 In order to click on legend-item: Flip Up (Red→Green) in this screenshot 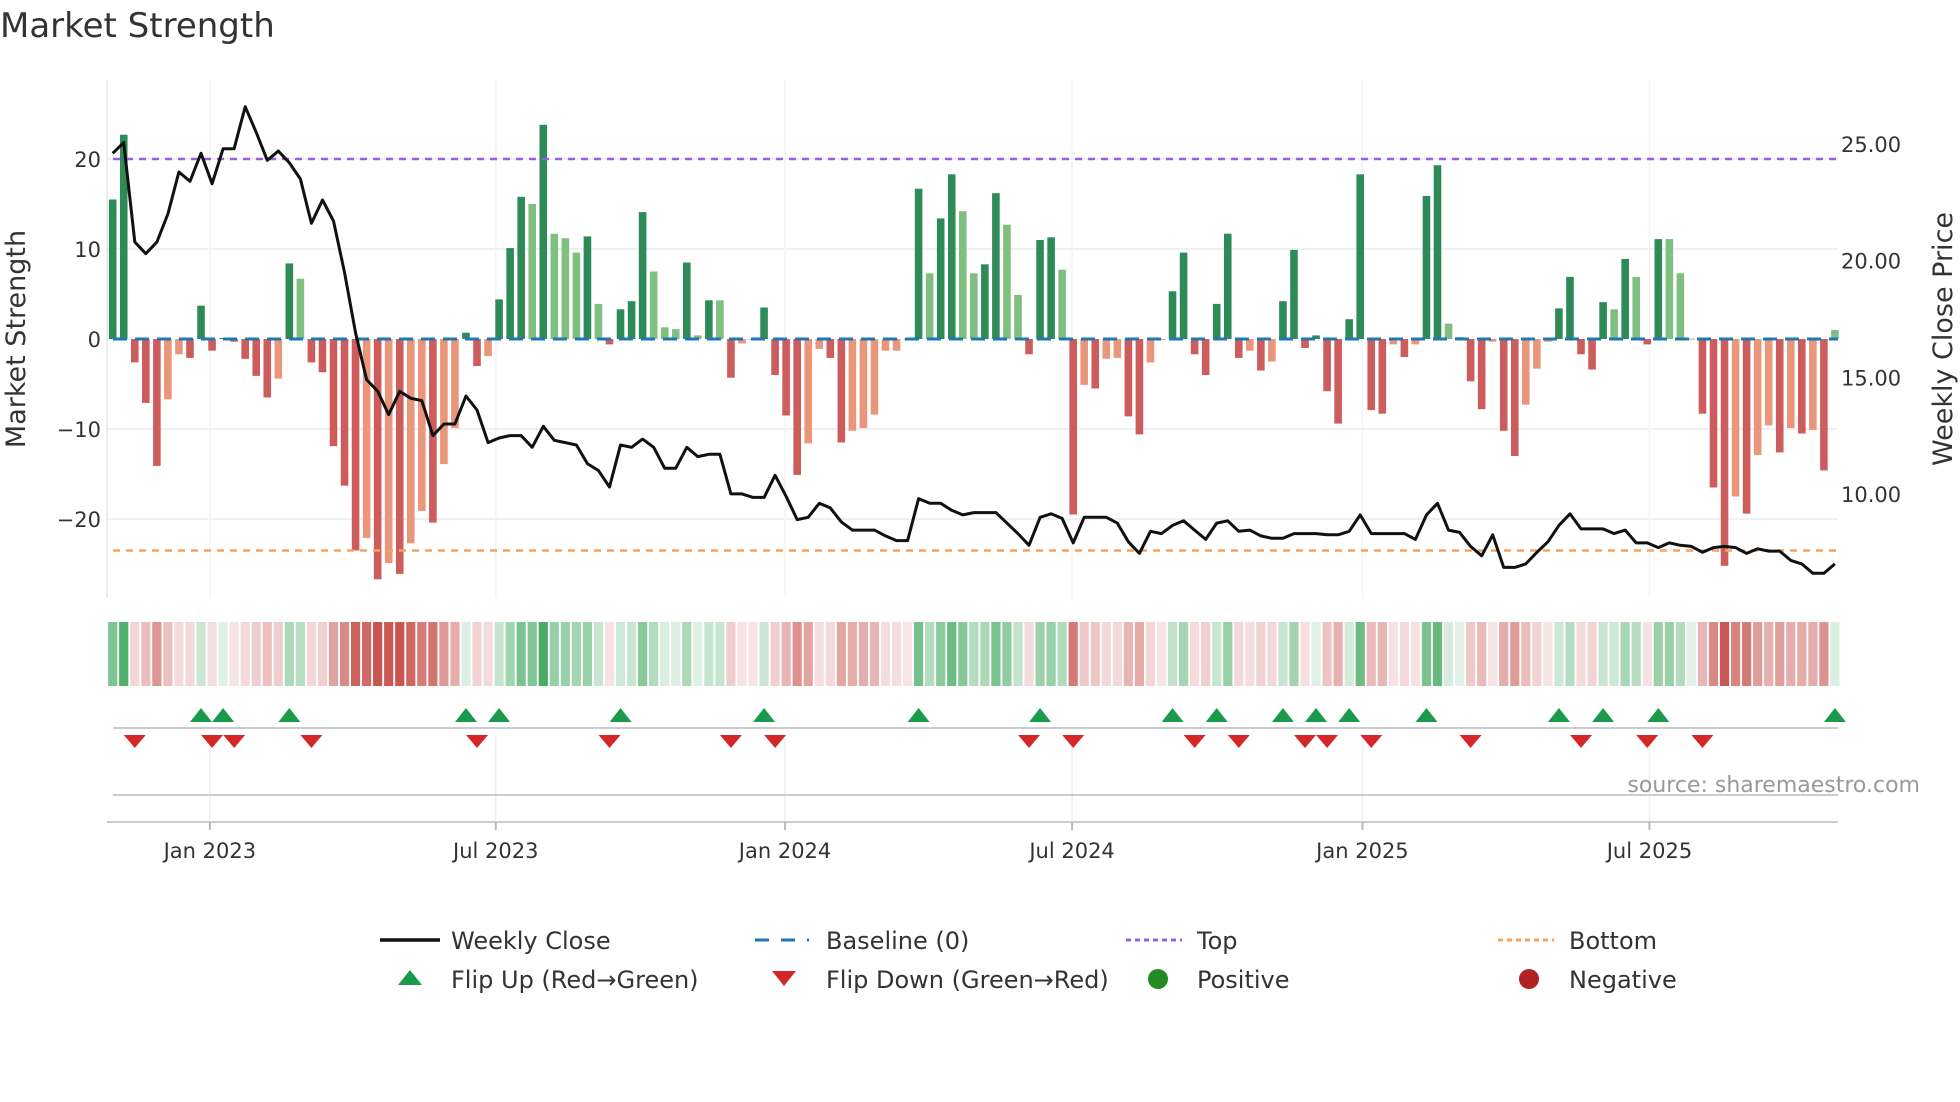, I will do `click(548, 980)`.